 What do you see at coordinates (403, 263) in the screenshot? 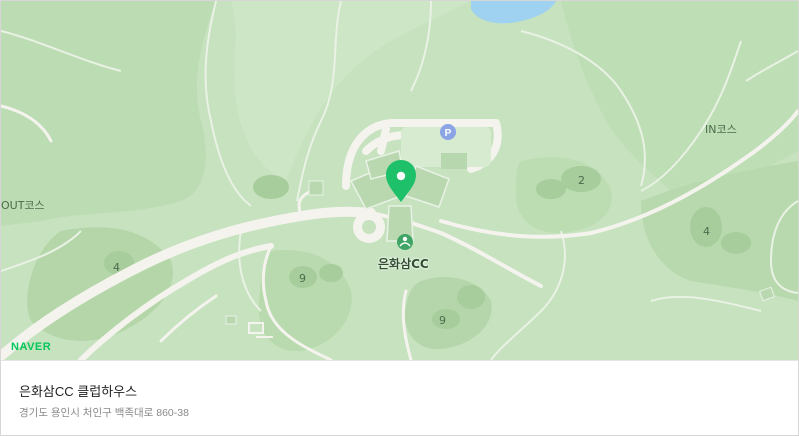
I see `poi-label: 은화삼CC` at bounding box center [403, 263].